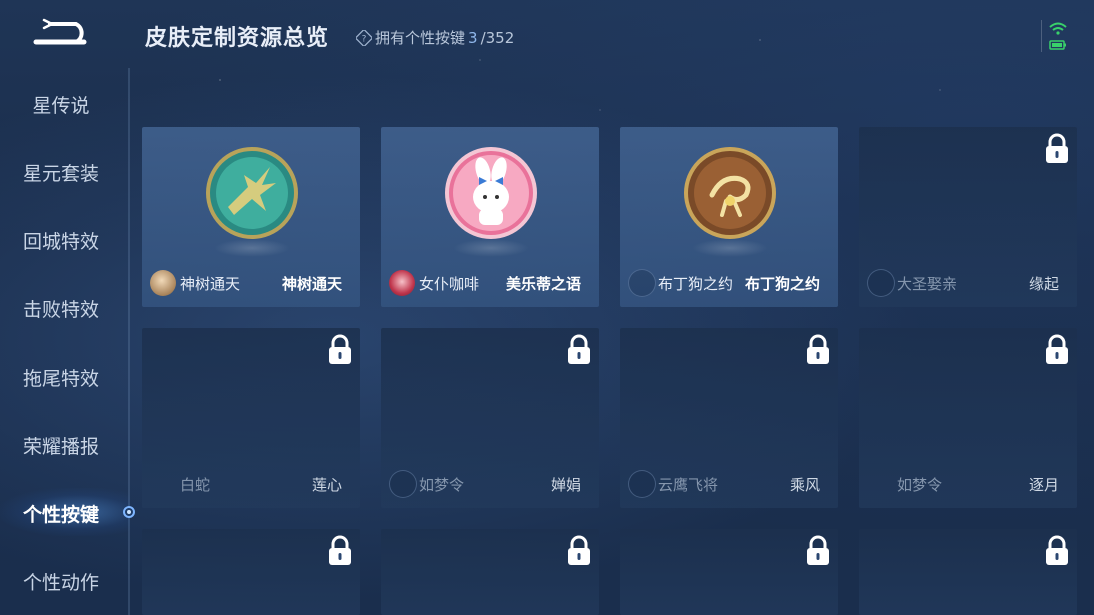  What do you see at coordinates (473, 37) in the screenshot?
I see `owned-count: 3` at bounding box center [473, 37].